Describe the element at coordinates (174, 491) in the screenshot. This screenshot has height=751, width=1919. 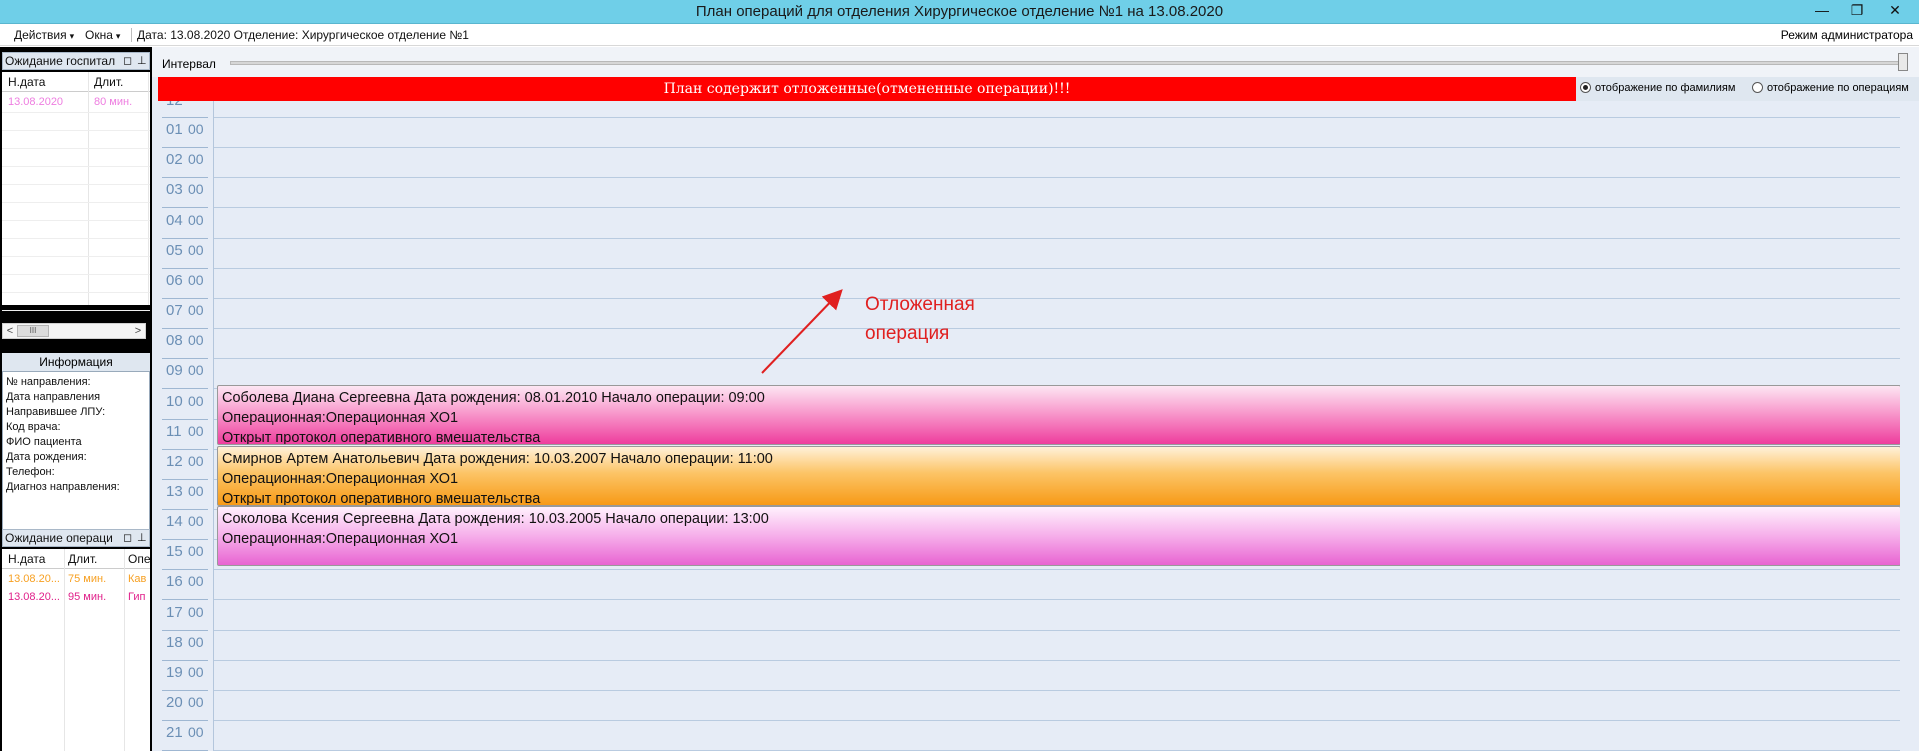
I see `hour-label: 13` at that location.